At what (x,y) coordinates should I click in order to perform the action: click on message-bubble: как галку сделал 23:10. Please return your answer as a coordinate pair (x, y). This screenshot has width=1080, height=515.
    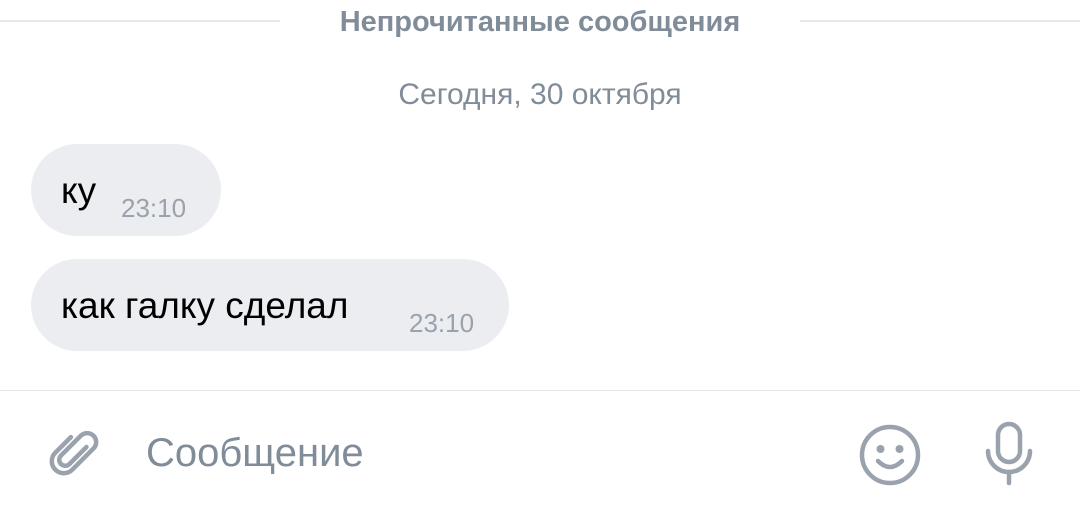
    Looking at the image, I should click on (270, 305).